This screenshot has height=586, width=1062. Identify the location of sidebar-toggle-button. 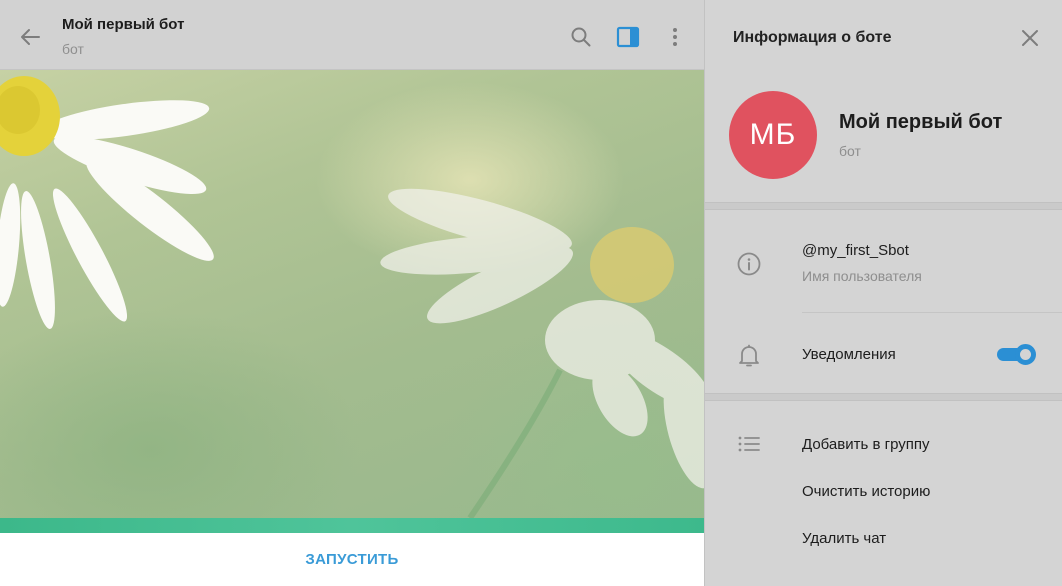
(628, 37).